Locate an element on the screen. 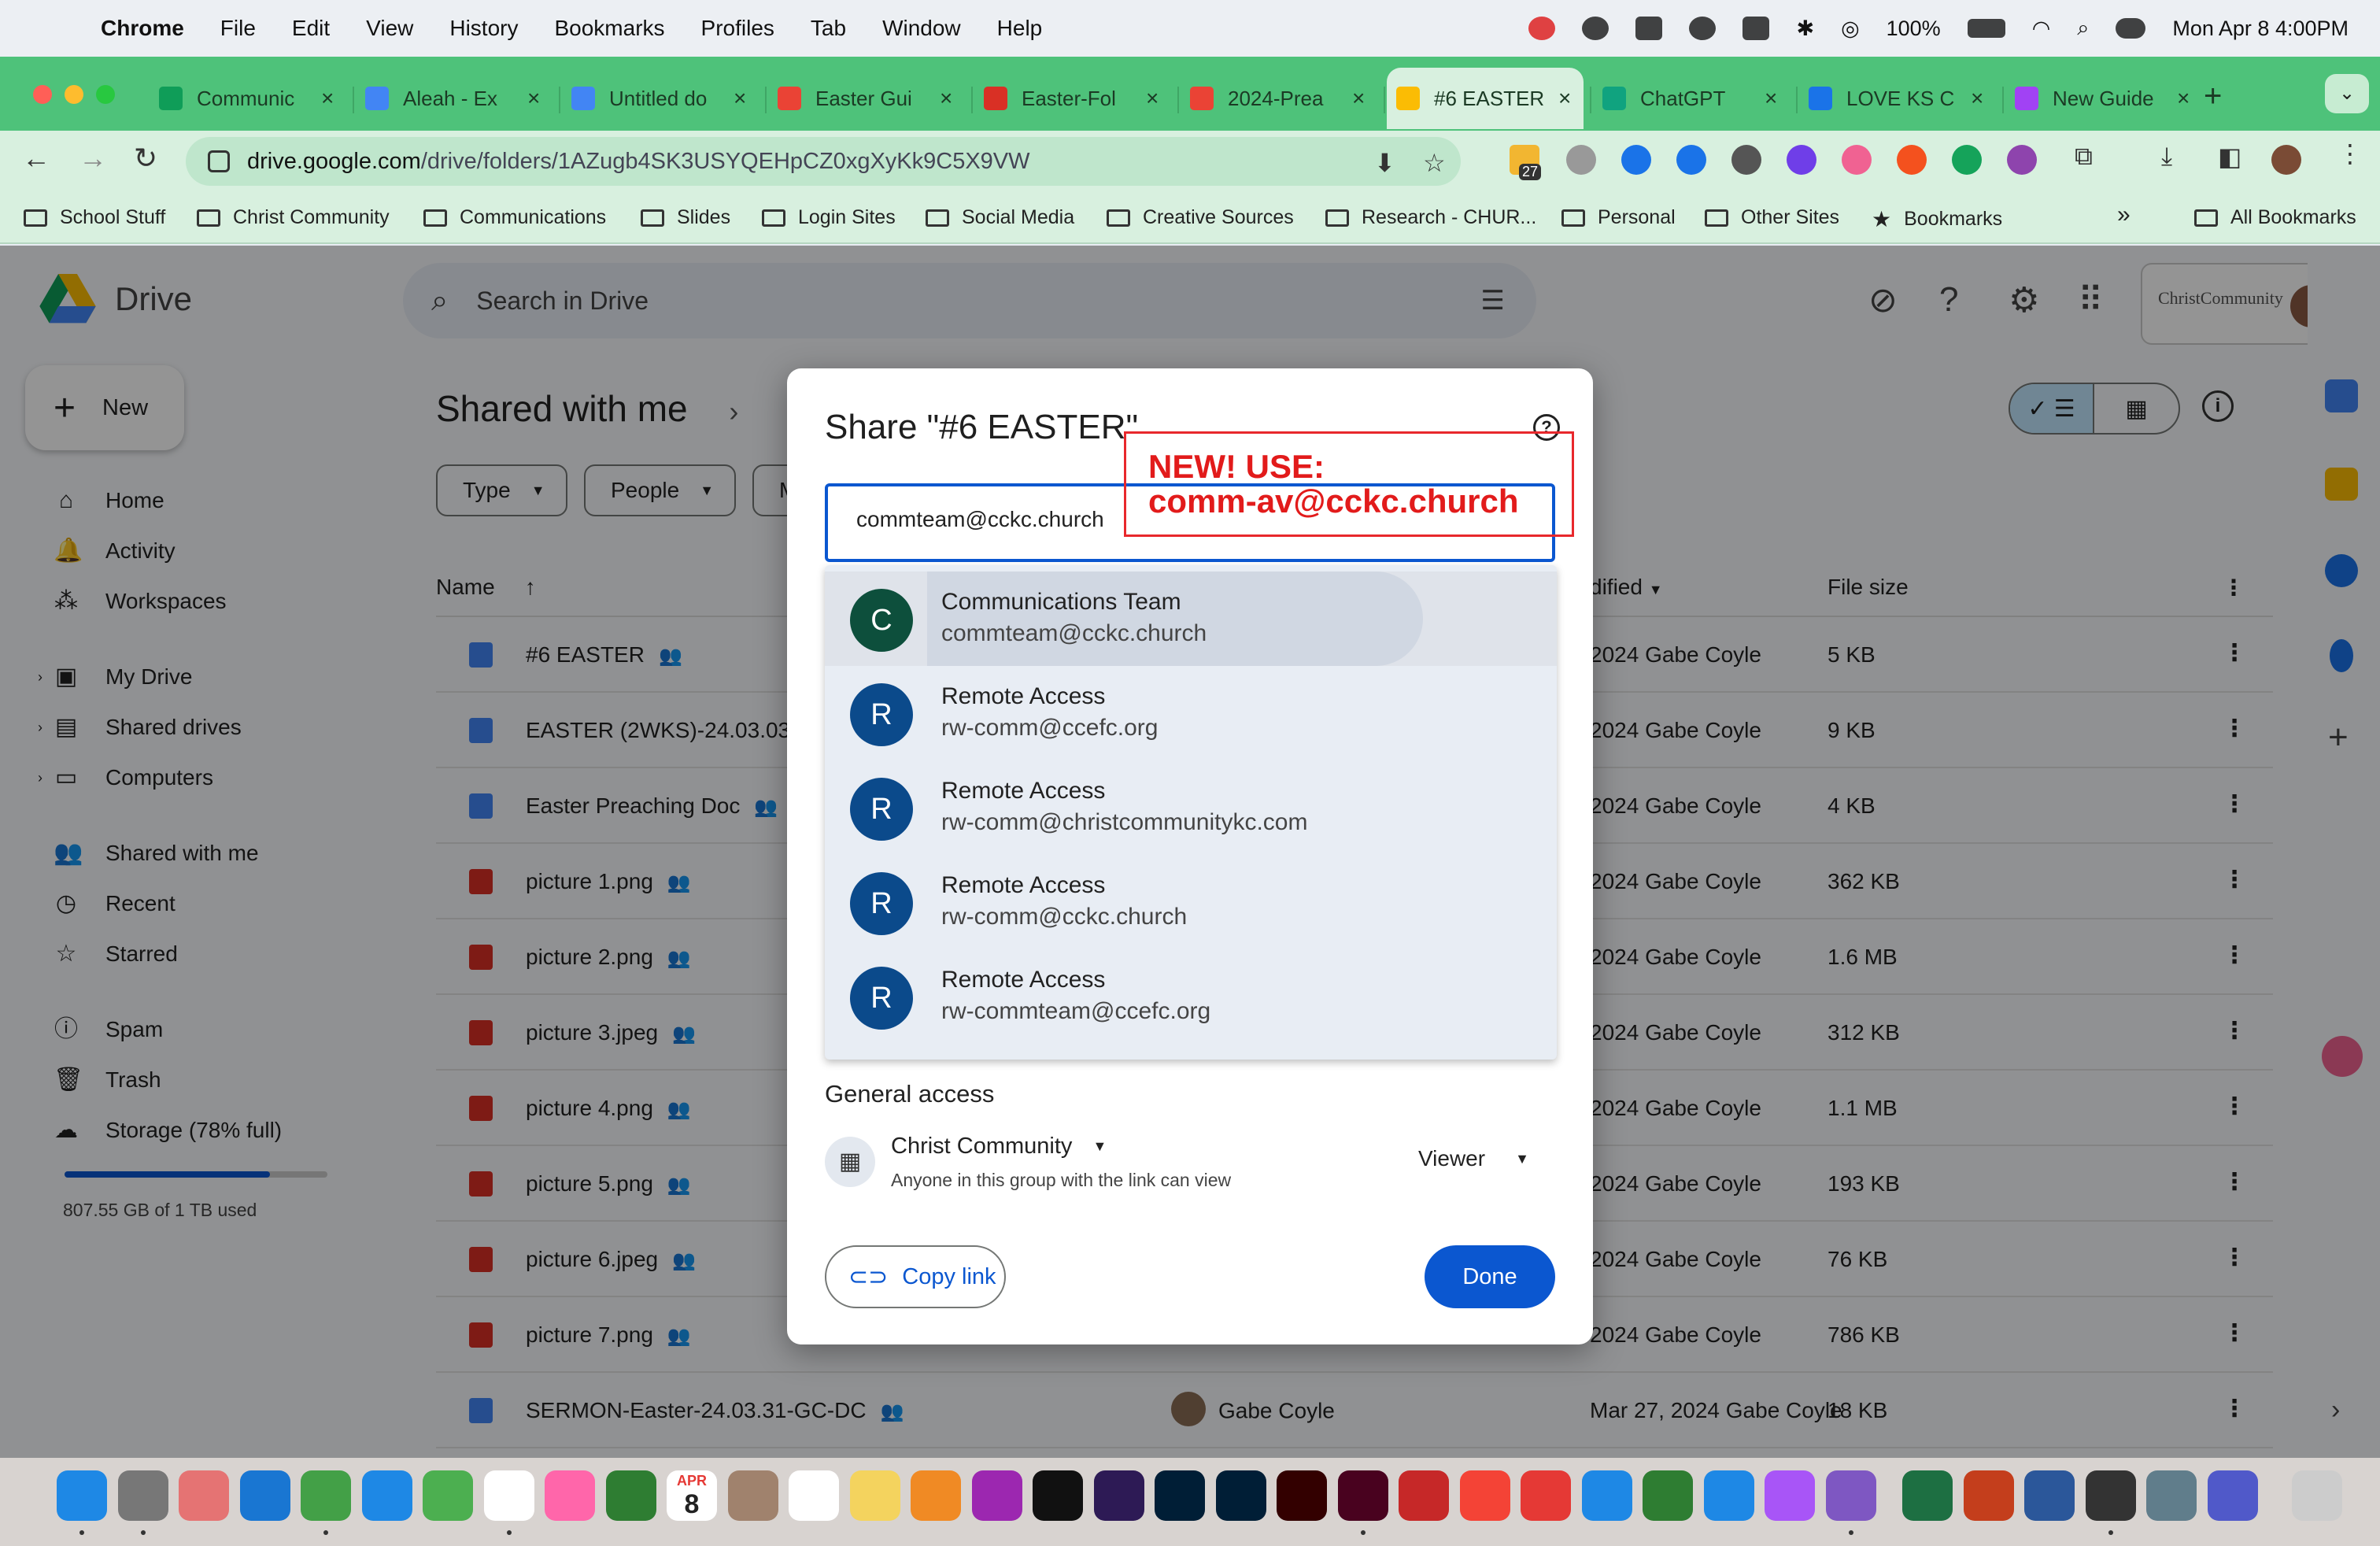  battery-icon is located at coordinates (1986, 28).